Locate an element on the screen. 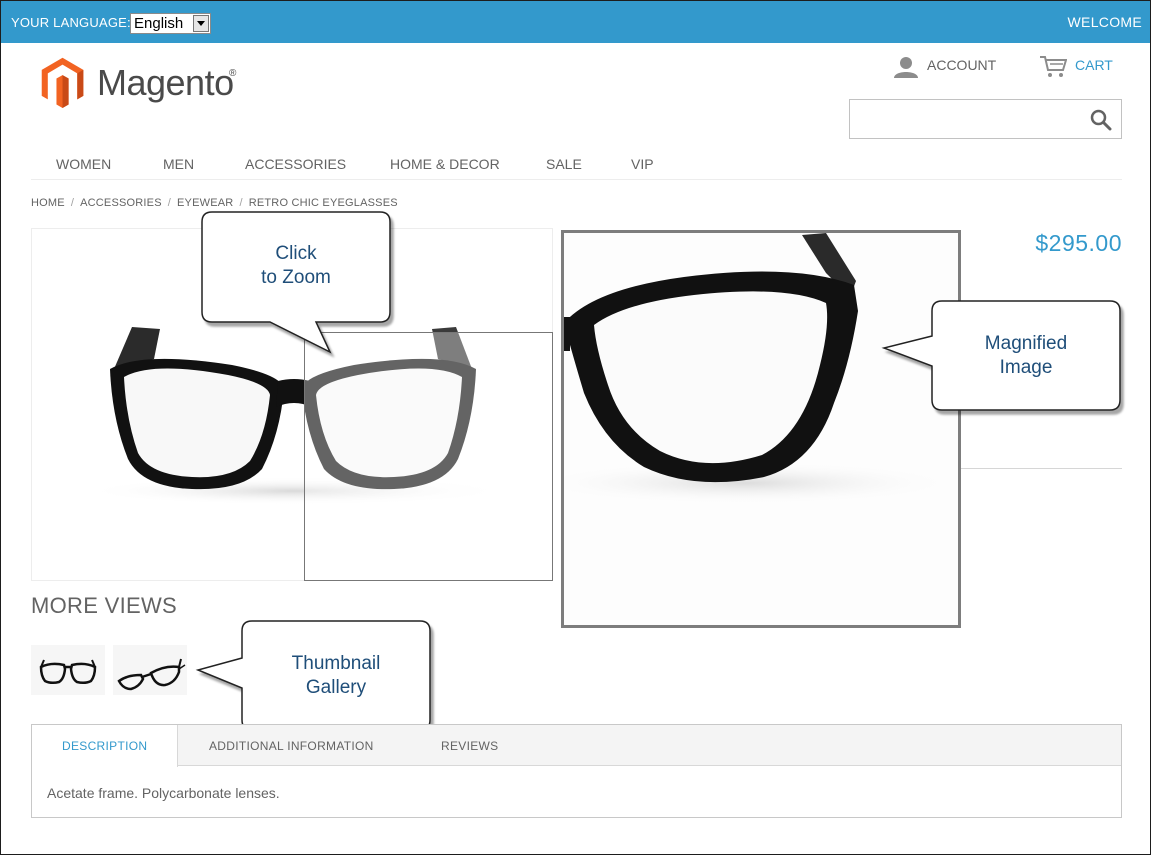  callout-click-to-zoom: Click to Zoom is located at coordinates (296, 266).